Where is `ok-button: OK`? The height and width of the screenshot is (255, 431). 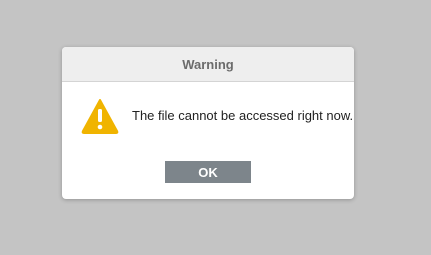 ok-button: OK is located at coordinates (208, 172).